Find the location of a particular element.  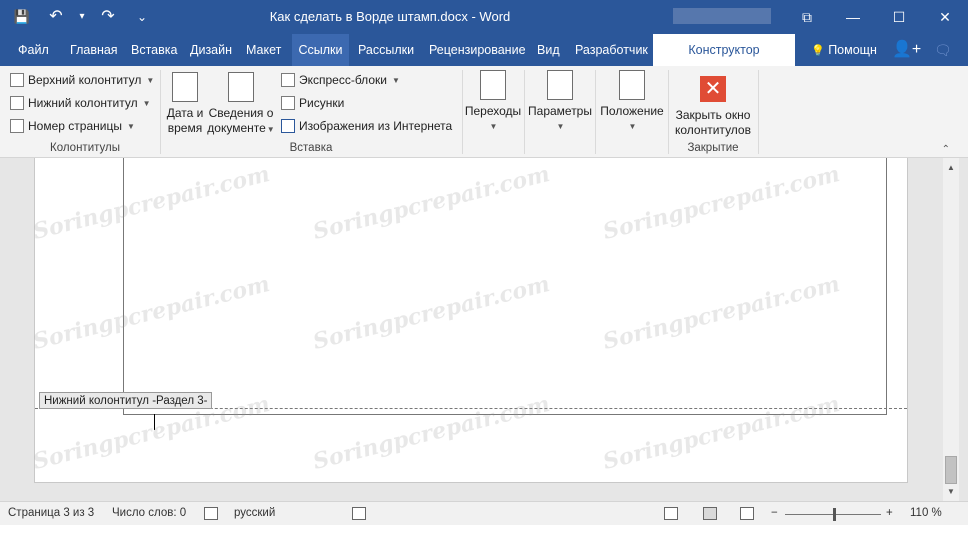

close-header-footer-label-1: Закрыть окно is located at coordinates (713, 115).